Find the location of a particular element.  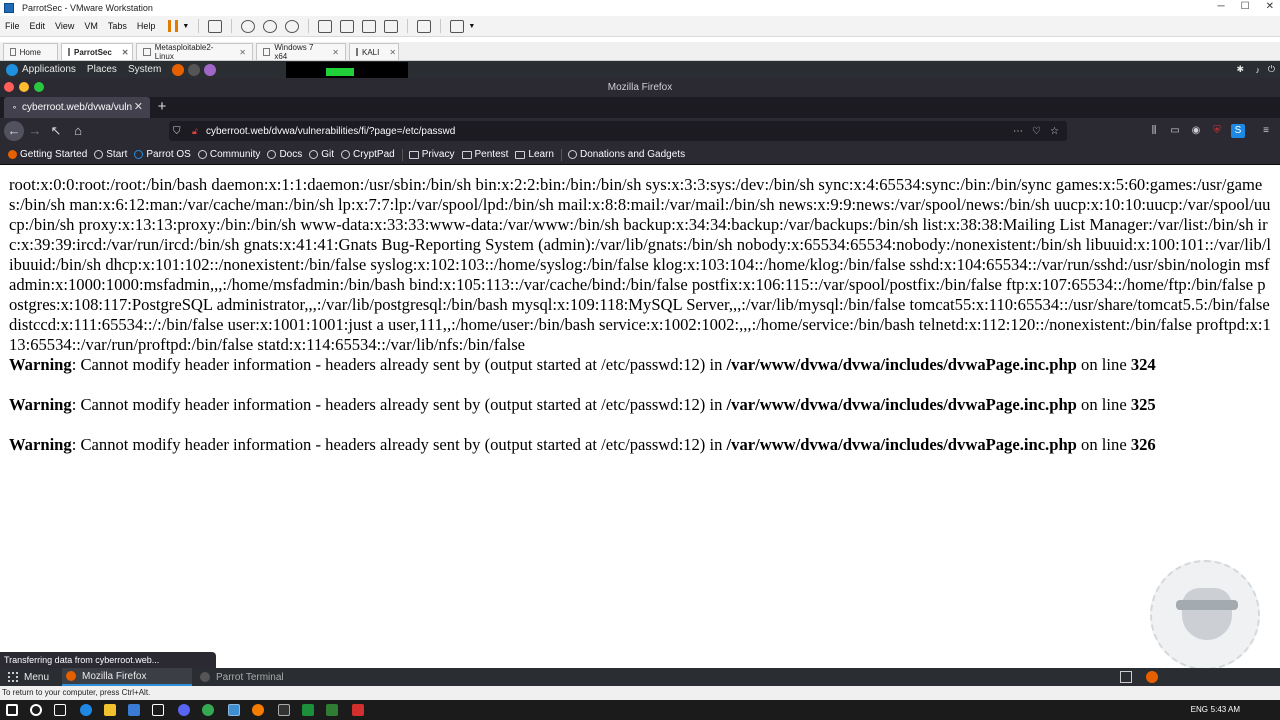

panel-applications: Applications is located at coordinates (49, 69).